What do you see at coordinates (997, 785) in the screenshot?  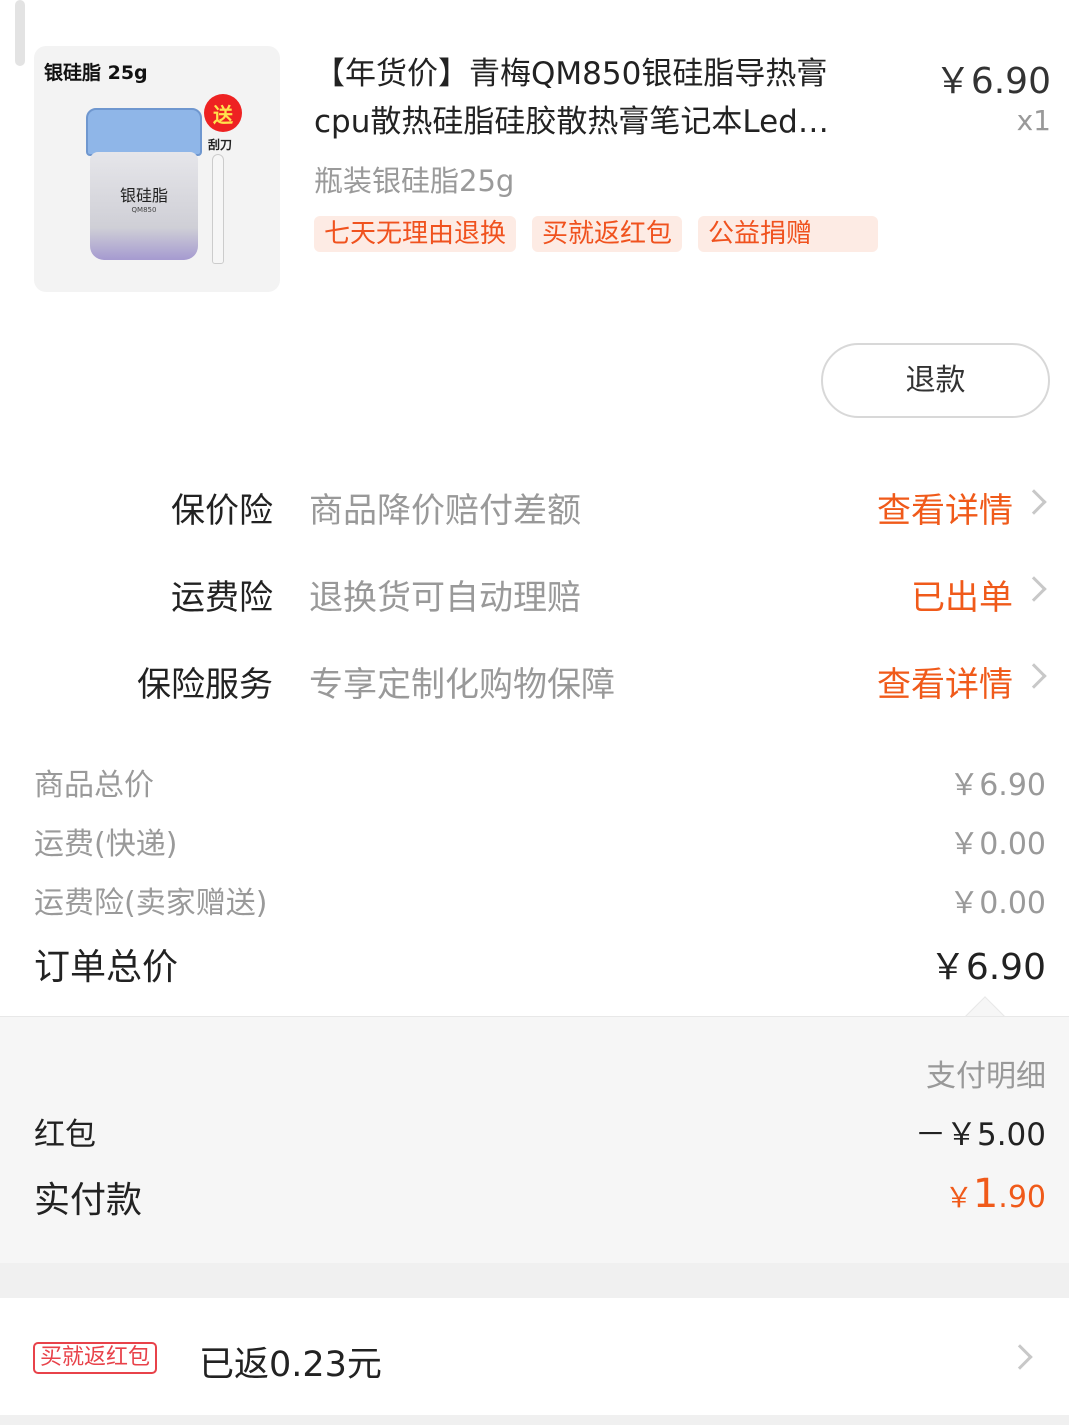 I see `items-total-value: ￥6.90` at bounding box center [997, 785].